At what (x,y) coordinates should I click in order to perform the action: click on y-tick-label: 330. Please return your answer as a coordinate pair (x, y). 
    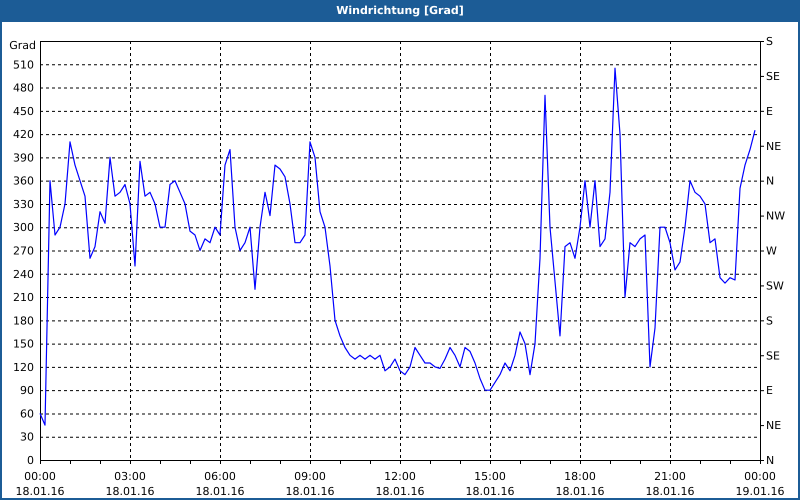
    Looking at the image, I should click on (23, 204).